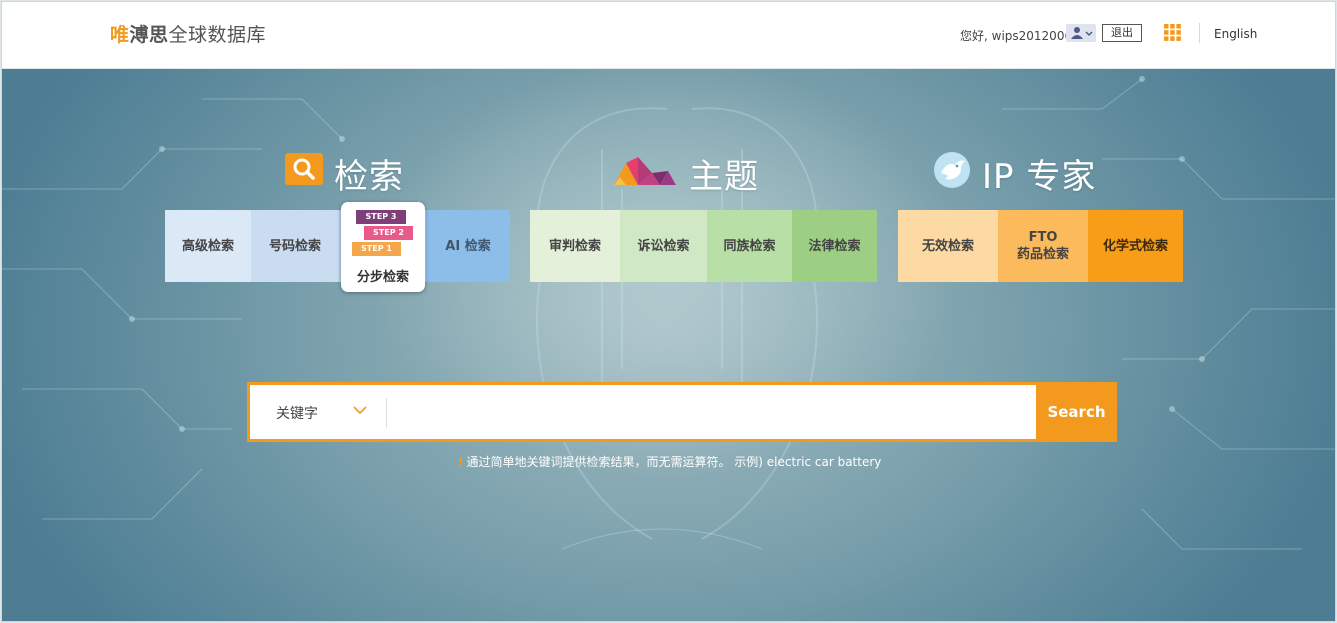  I want to click on theme-logo-icon, so click(645, 171).